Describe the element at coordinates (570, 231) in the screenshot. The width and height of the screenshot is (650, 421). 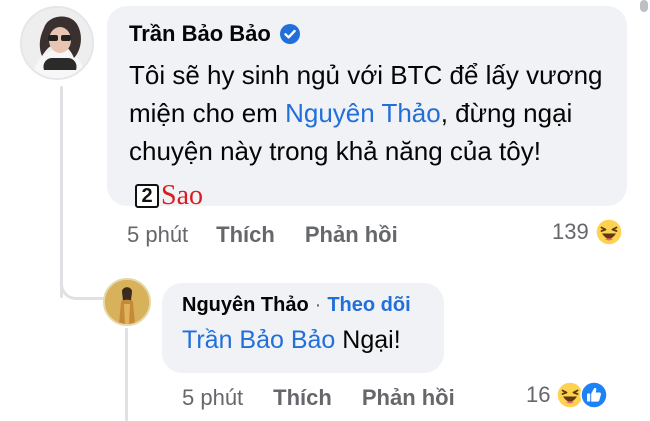
I see `reaction-count: 139` at that location.